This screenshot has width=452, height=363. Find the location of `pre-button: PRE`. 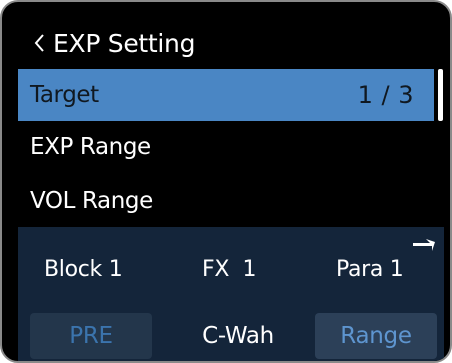

pre-button: PRE is located at coordinates (91, 336).